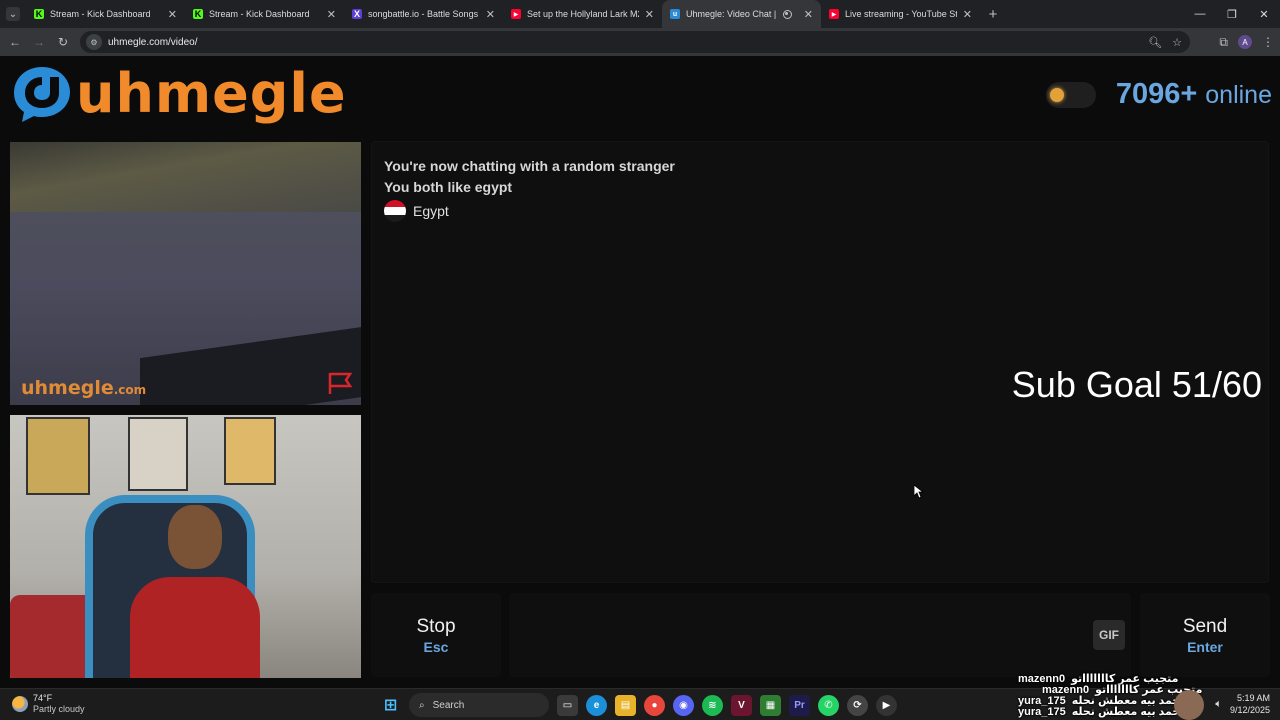 Image resolution: width=1280 pixels, height=720 pixels. I want to click on premiere-pro-icon: Pr, so click(799, 705).